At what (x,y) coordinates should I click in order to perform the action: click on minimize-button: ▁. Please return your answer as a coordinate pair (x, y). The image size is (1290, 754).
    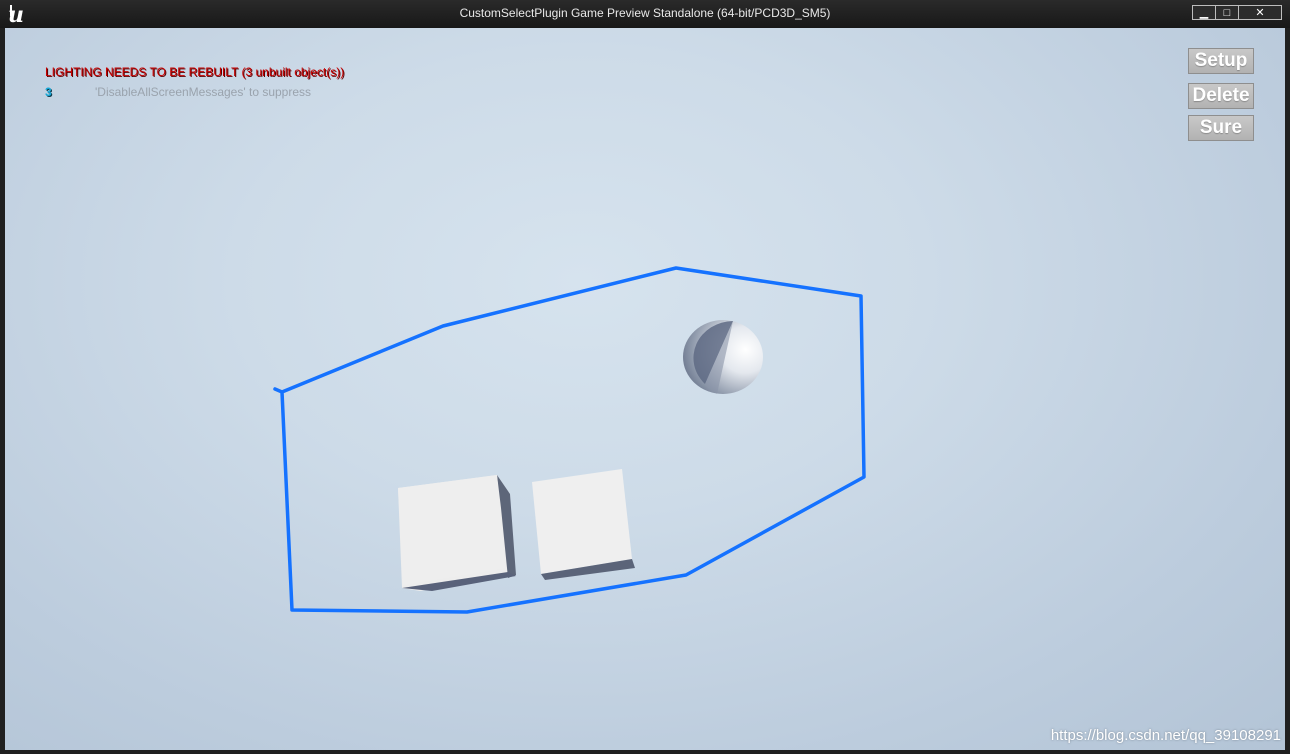
    Looking at the image, I should click on (1204, 12).